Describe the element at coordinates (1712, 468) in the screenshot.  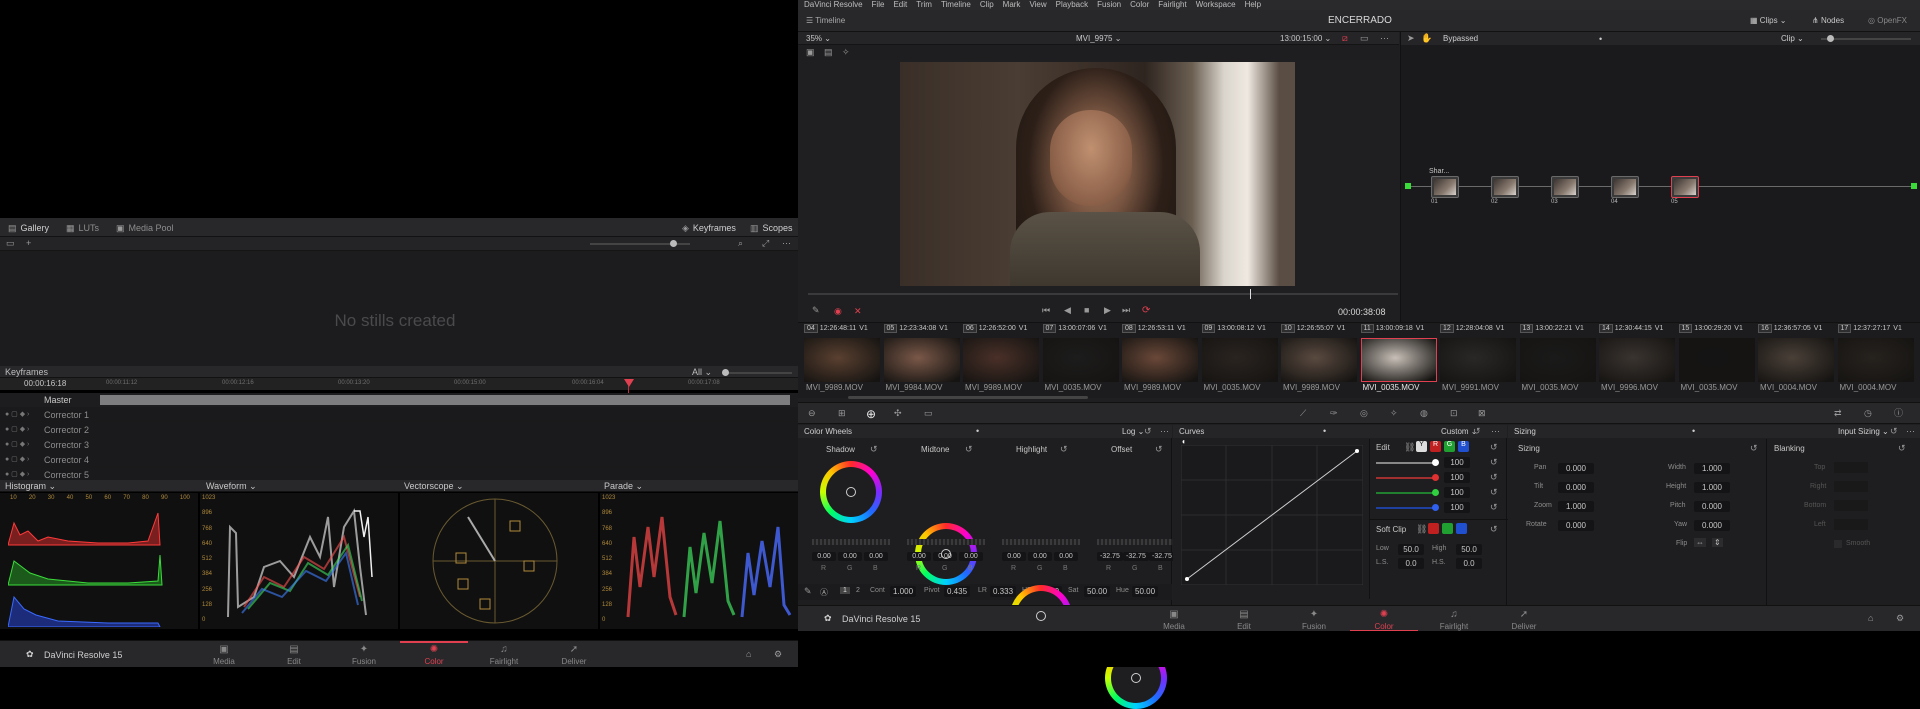
I see `width-field: 1.000` at that location.